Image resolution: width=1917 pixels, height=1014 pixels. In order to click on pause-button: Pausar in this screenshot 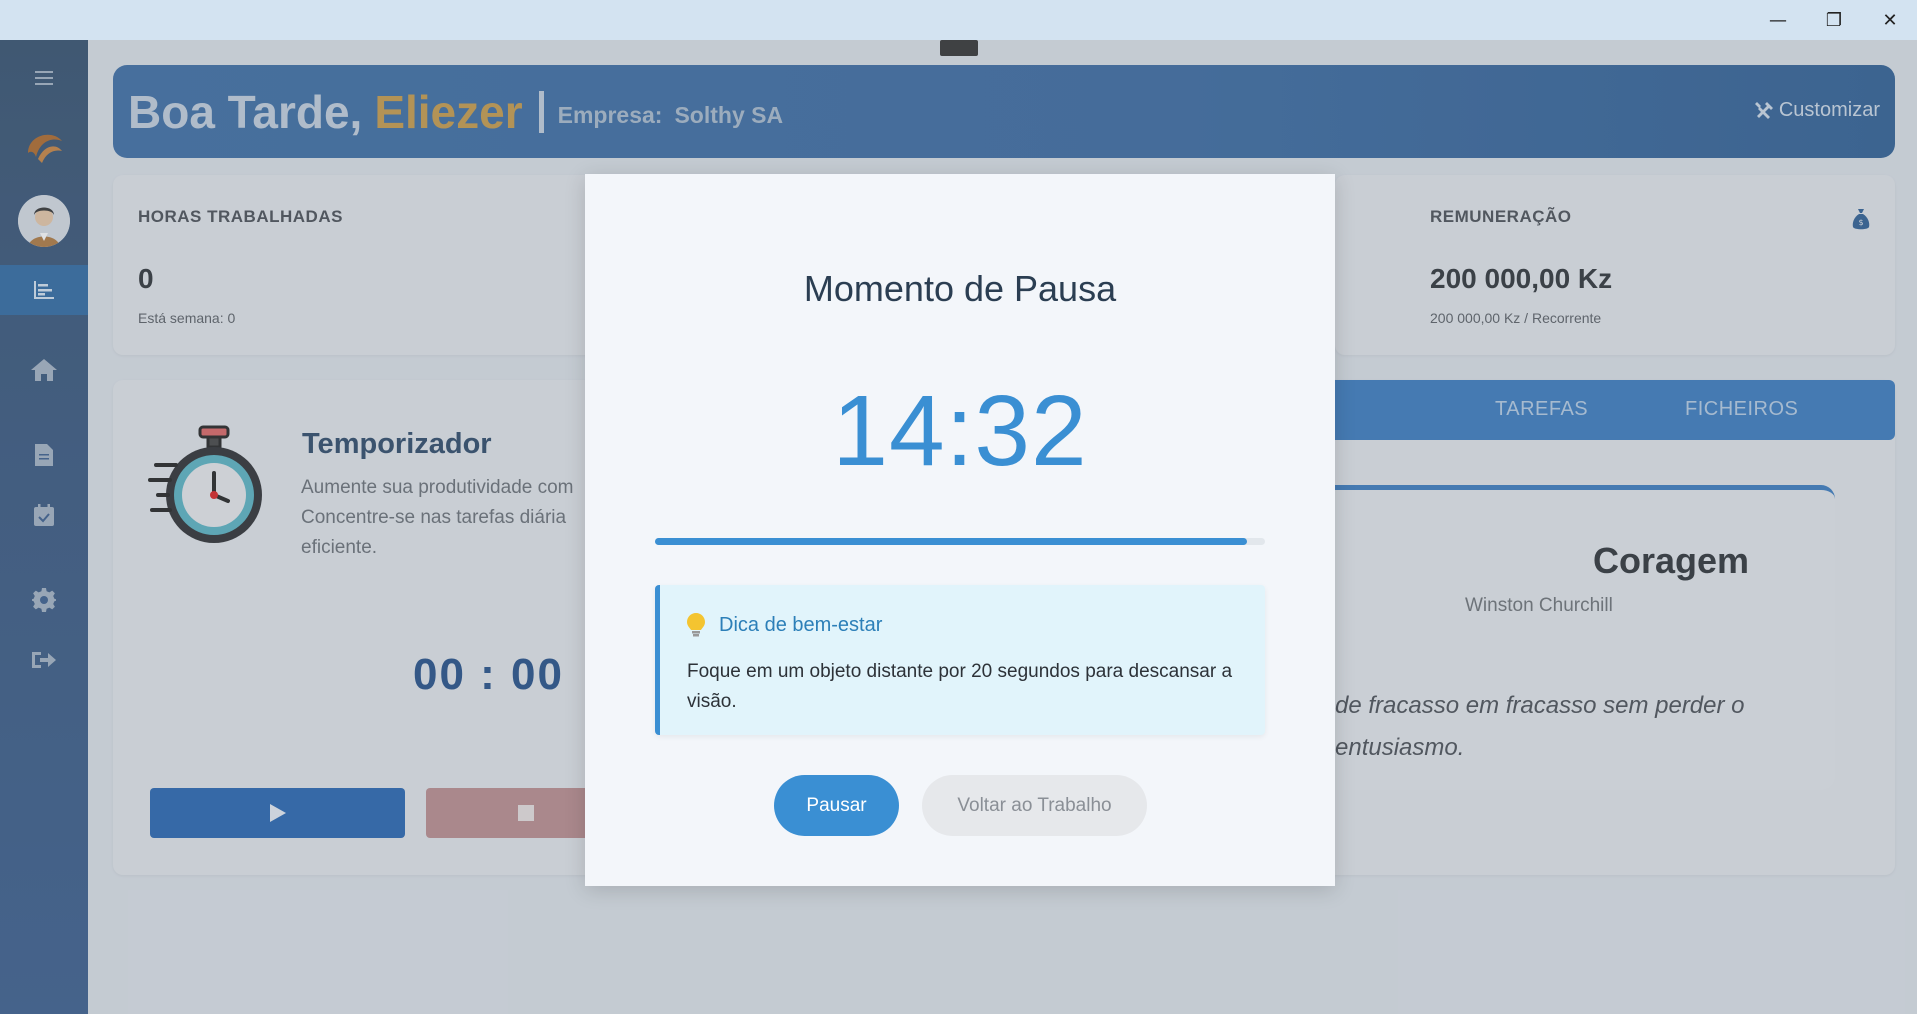, I will do `click(836, 805)`.